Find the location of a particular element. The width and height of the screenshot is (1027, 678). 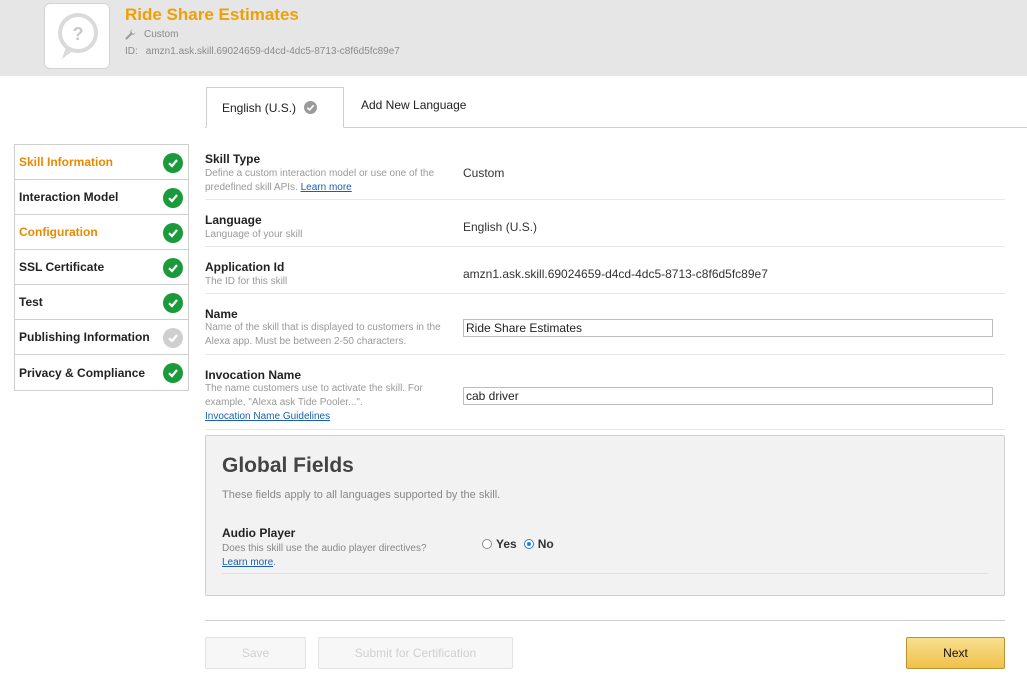

name-label: Name is located at coordinates (221, 314).